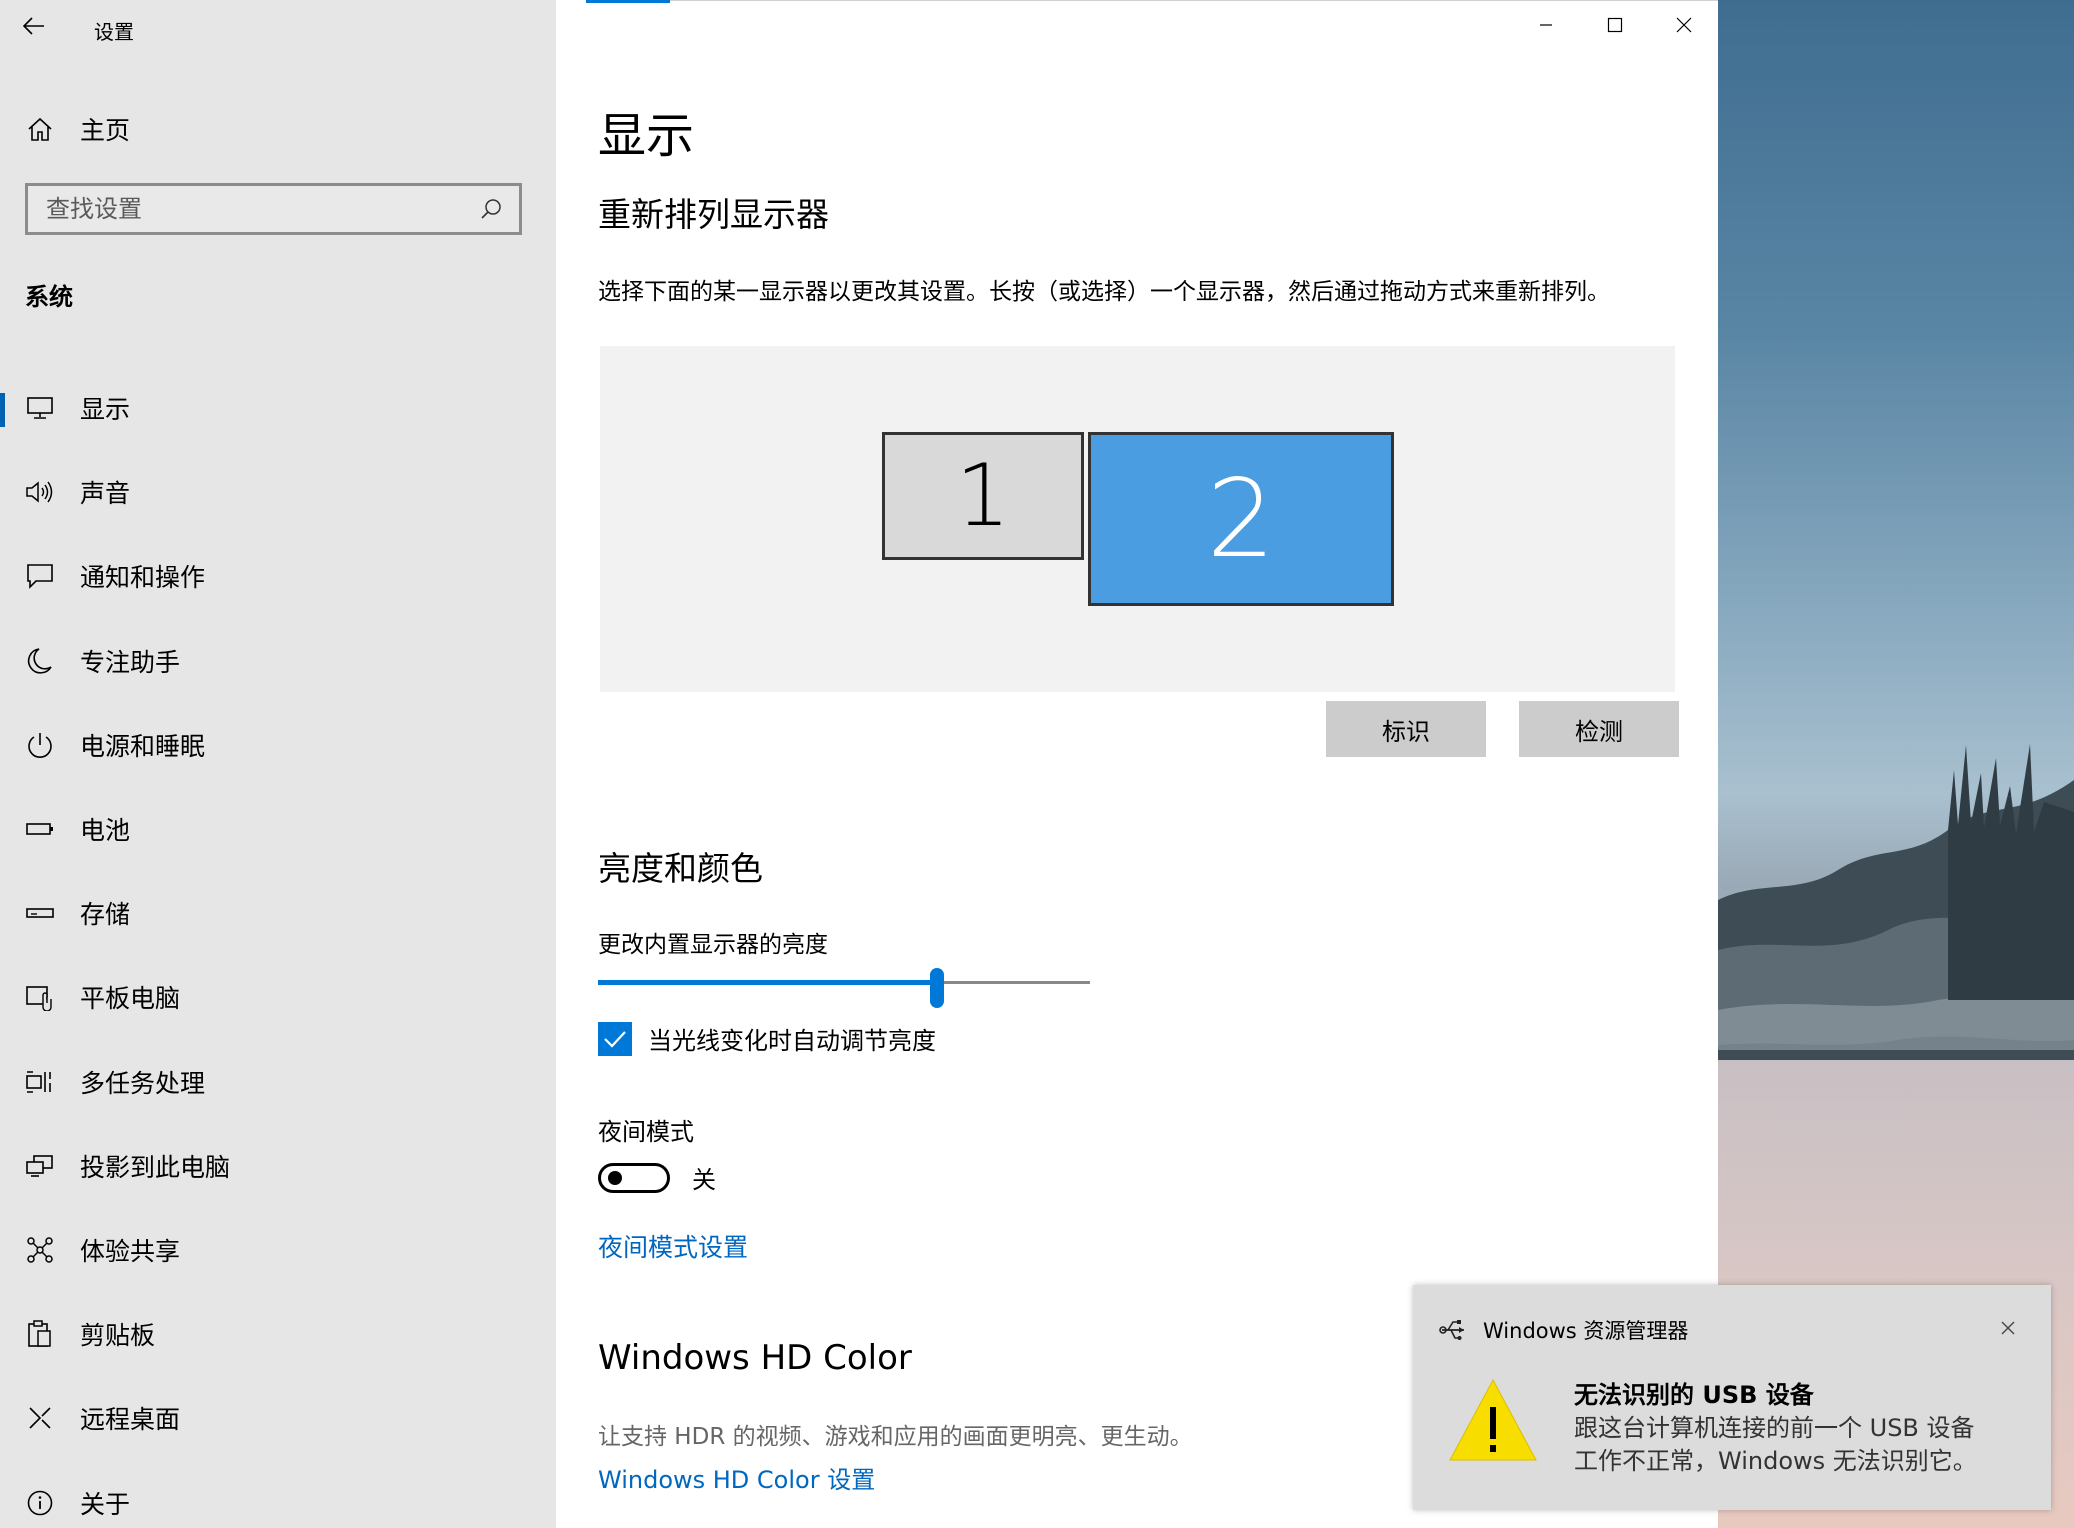  Describe the element at coordinates (49, 297) in the screenshot. I see `section-title: 系统` at that location.